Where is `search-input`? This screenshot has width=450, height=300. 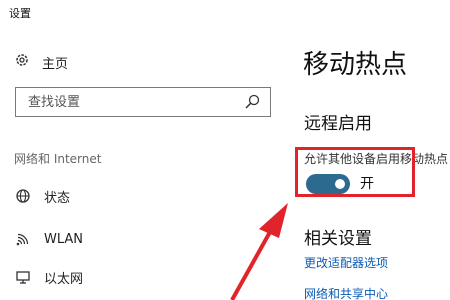 search-input is located at coordinates (134, 102).